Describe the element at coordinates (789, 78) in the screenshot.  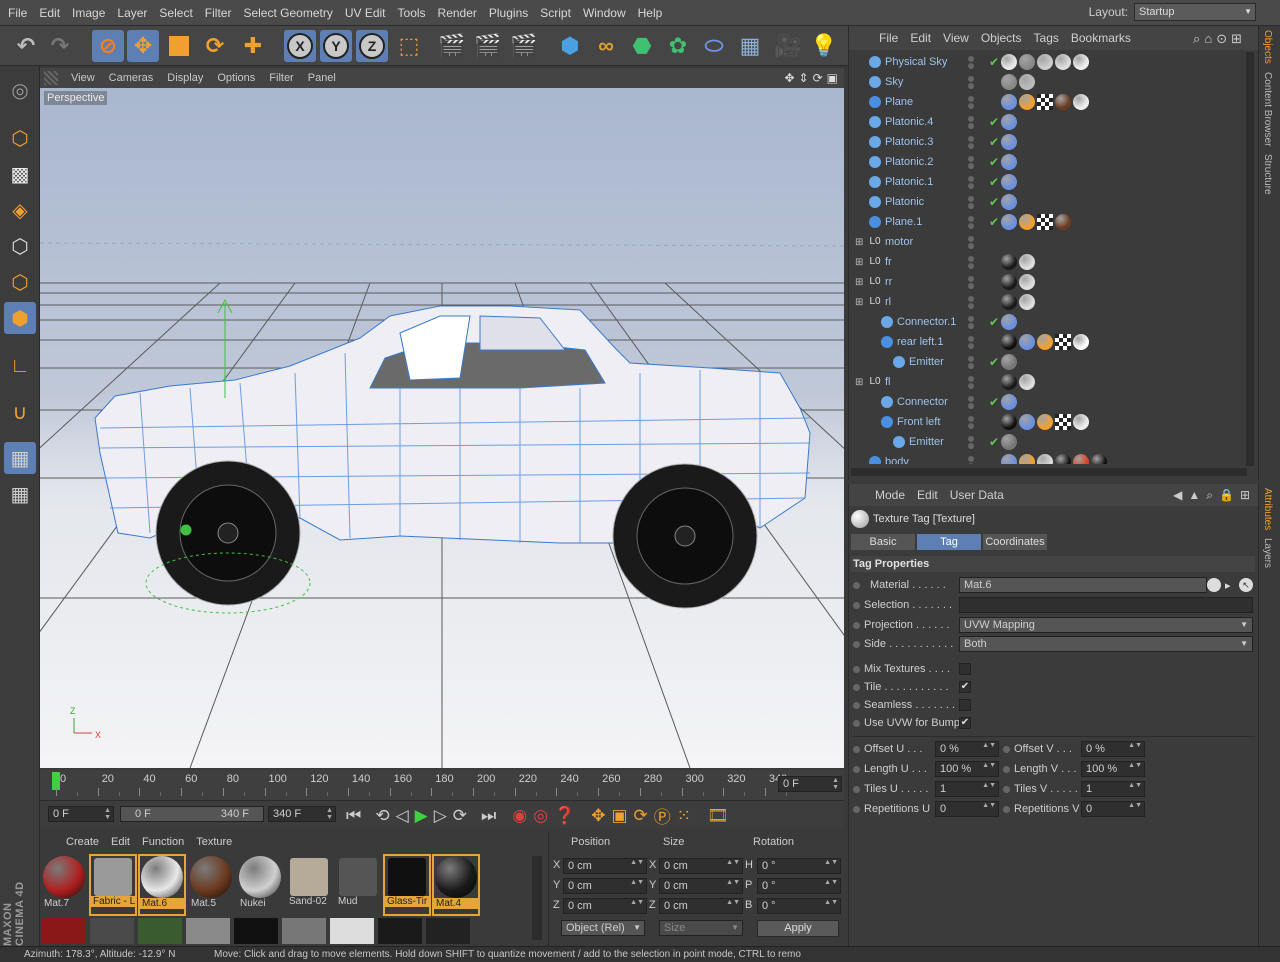
I see `viewport-move-icon: ✥` at that location.